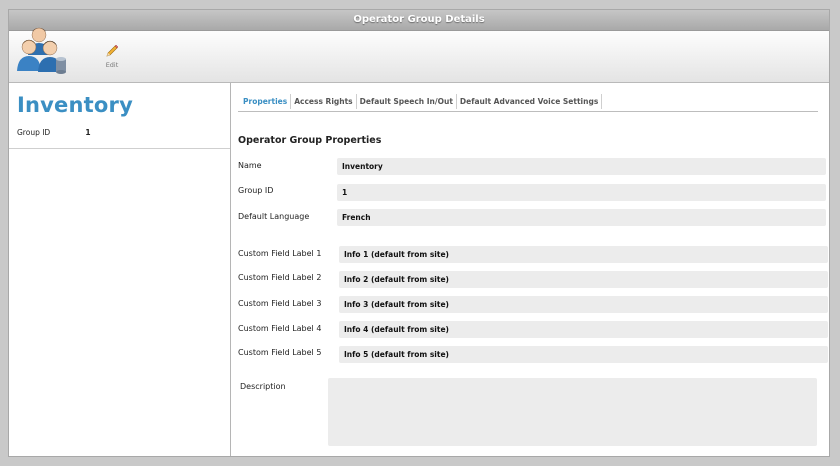 This screenshot has width=840, height=466. I want to click on name-field: Inventory, so click(581, 166).